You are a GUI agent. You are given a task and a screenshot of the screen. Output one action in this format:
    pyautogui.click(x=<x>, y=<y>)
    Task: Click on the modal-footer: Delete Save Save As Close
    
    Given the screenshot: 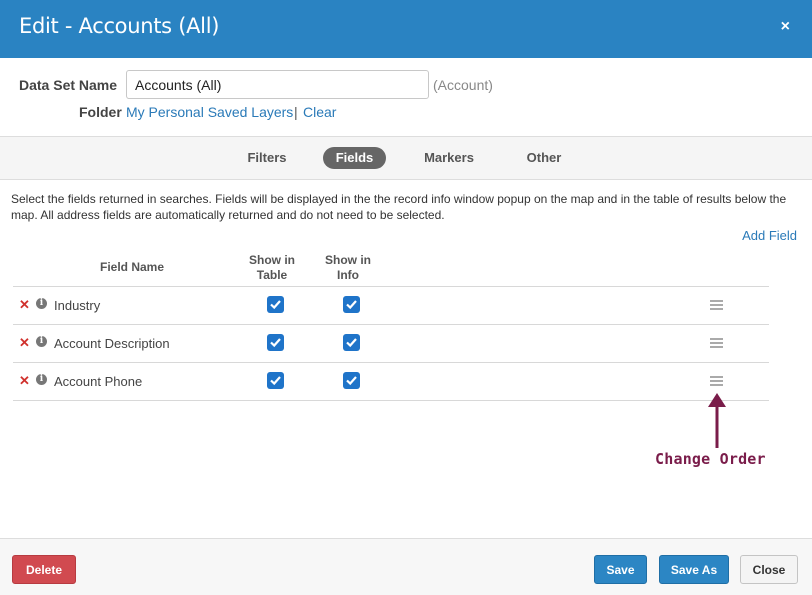 What is the action you would take?
    pyautogui.click(x=406, y=566)
    